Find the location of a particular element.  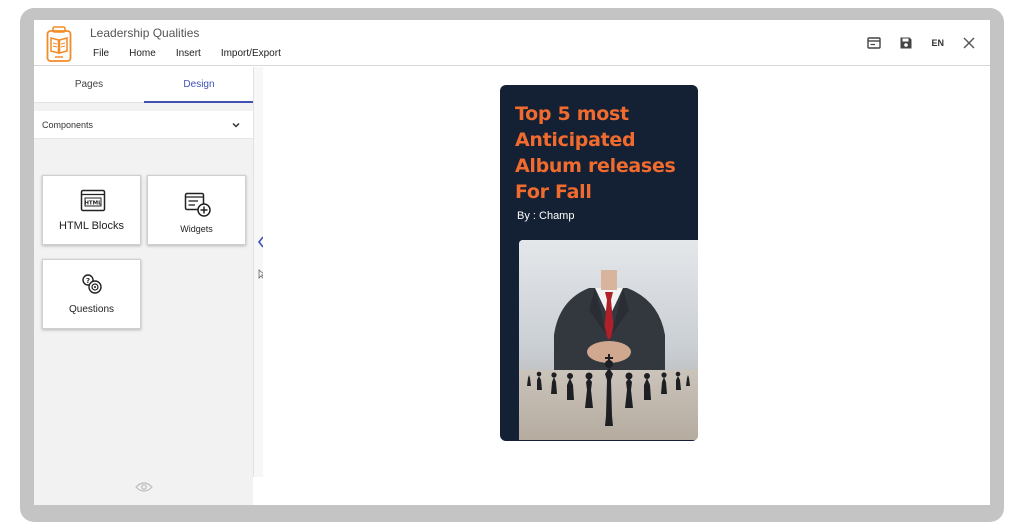

chevron-down-icon is located at coordinates (236, 125).